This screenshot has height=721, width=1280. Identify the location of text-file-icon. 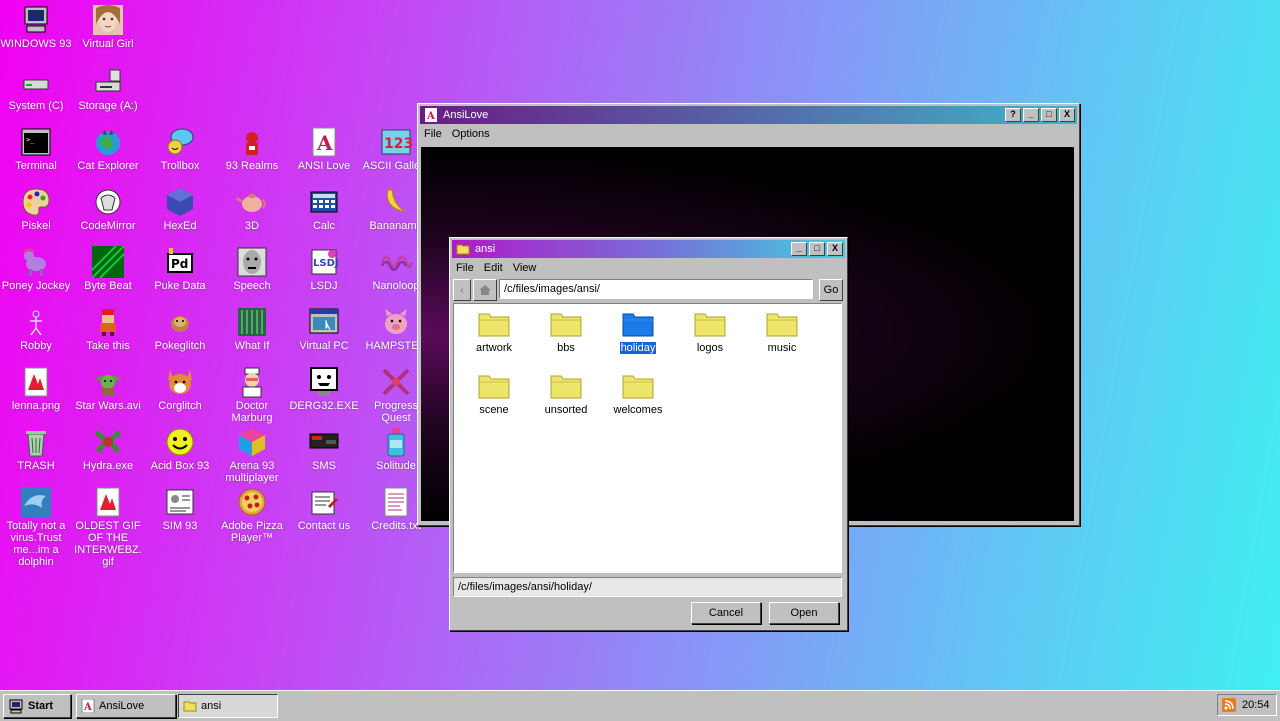
(396, 502).